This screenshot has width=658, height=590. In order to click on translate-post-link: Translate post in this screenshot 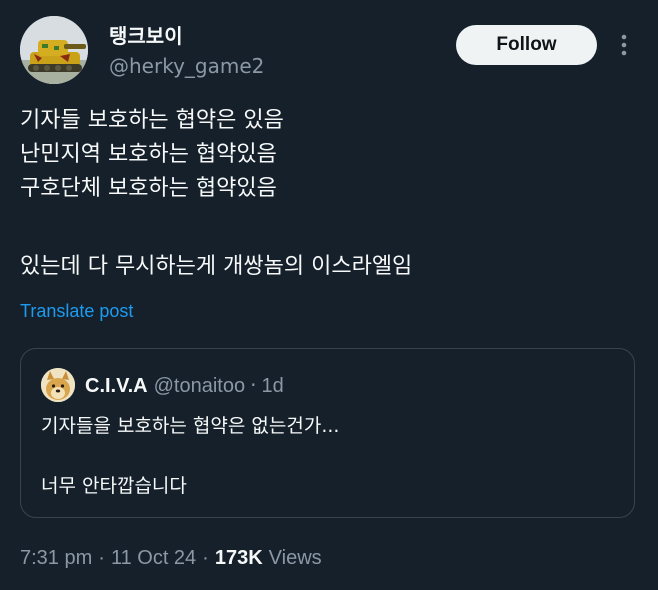, I will do `click(76, 311)`.